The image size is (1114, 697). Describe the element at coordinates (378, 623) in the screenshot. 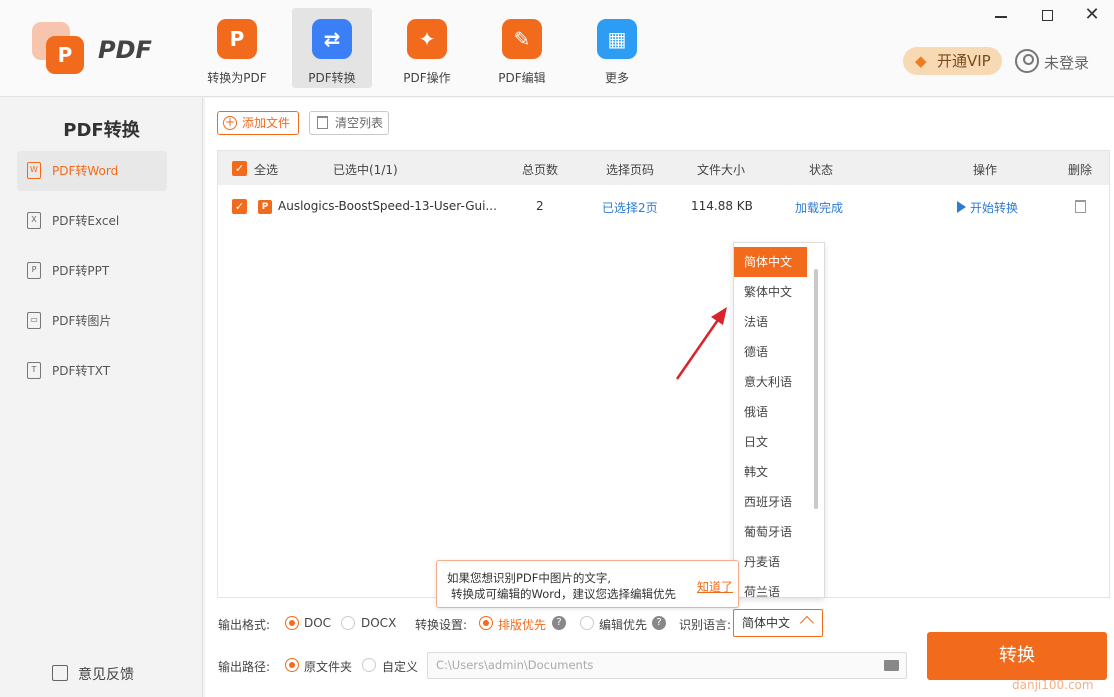

I see `format-docx-label: DOCX` at that location.